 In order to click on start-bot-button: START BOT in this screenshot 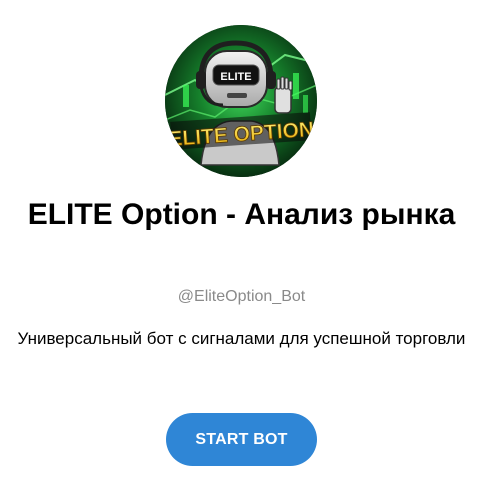, I will do `click(241, 439)`.